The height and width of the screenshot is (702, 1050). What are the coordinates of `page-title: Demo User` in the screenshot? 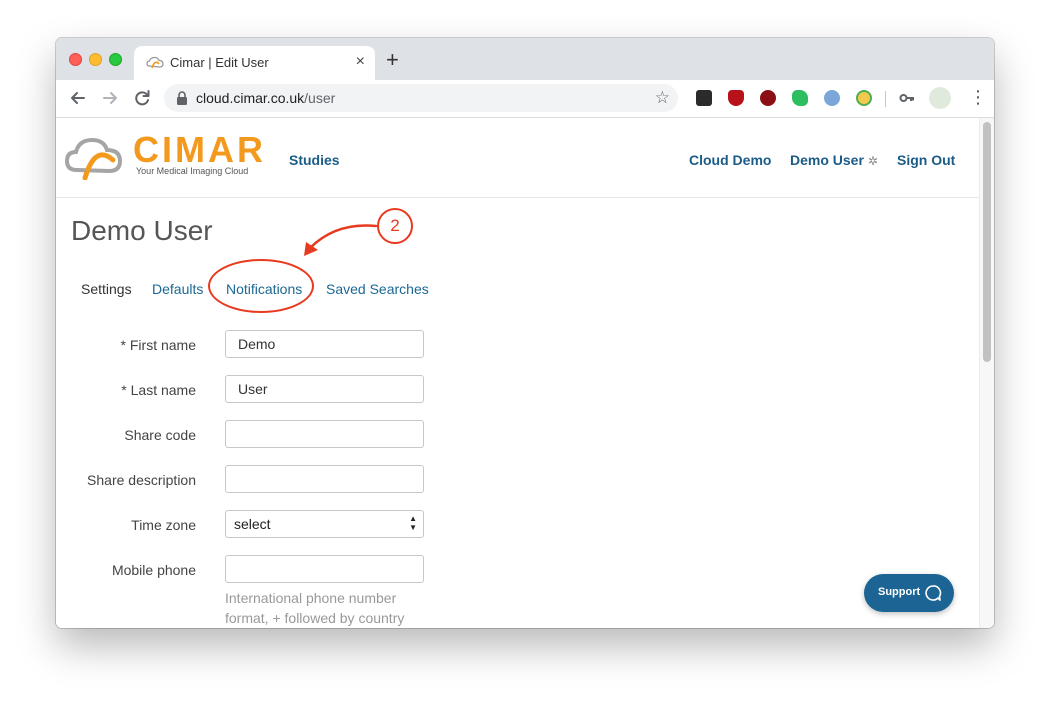 It's located at (142, 230).